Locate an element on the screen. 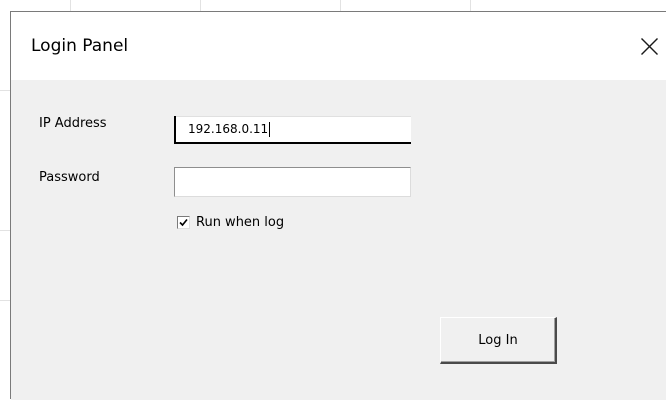  log-in-button: Log In is located at coordinates (498, 340).